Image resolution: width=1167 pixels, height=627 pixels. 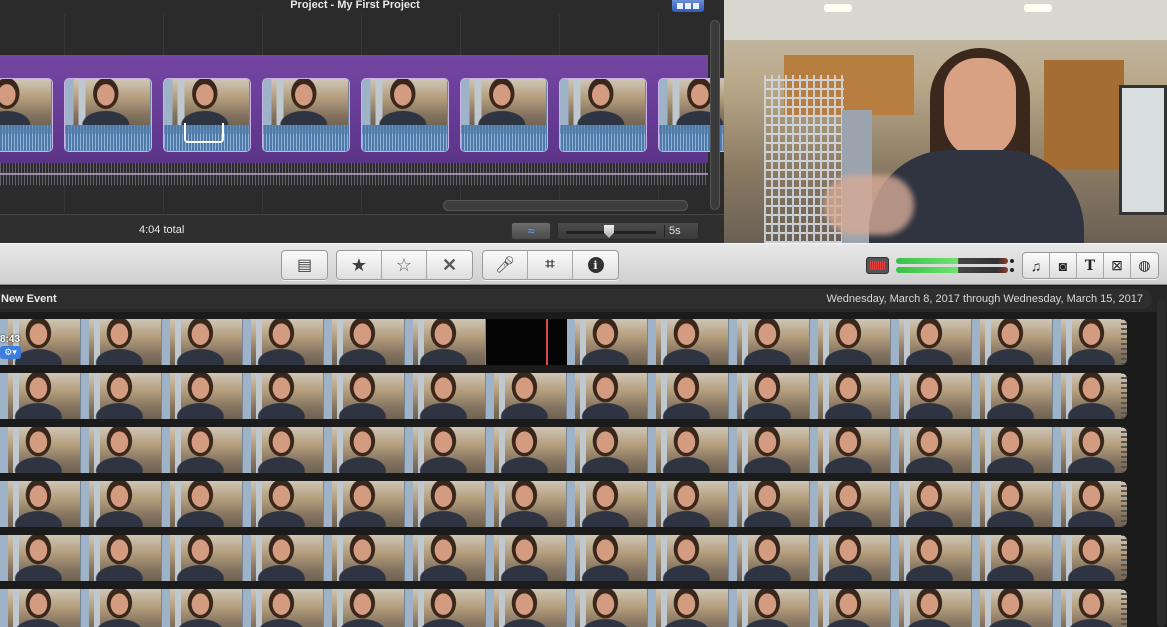 I want to click on map-browser-button: ◍, so click(x=1144, y=265).